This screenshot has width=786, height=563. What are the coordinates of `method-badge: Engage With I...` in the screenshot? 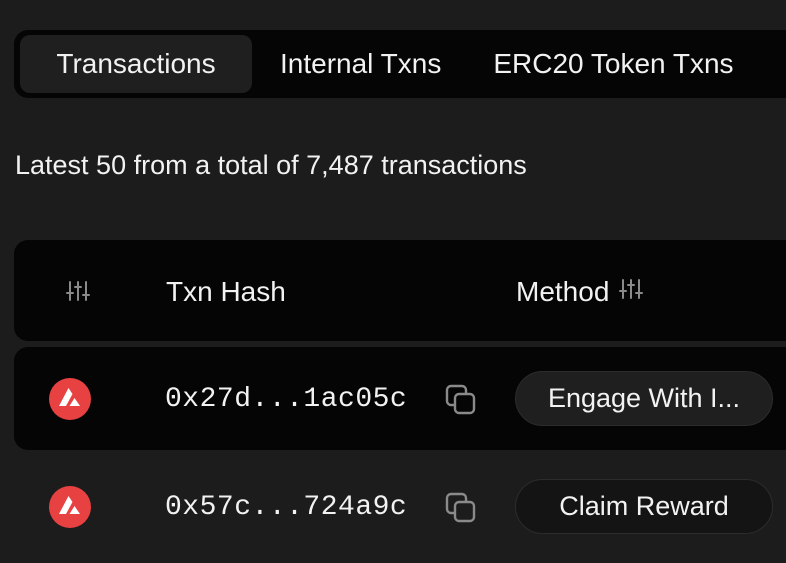 It's located at (644, 398).